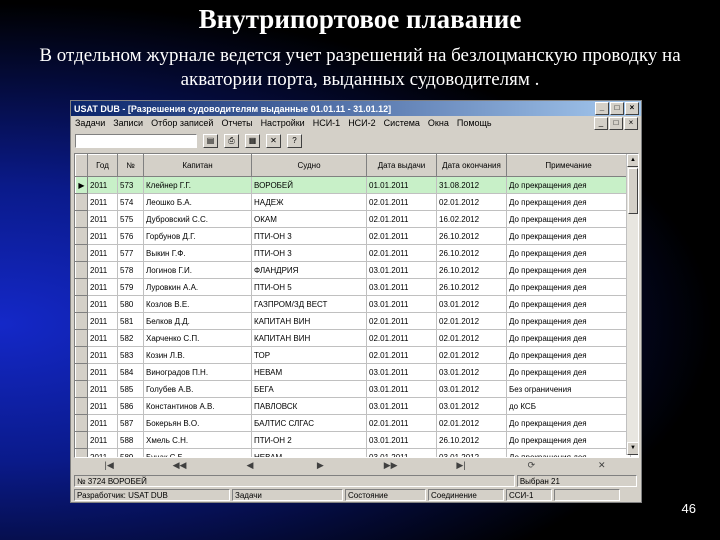 This screenshot has width=720, height=540. What do you see at coordinates (309, 185) in the screenshot?
I see `cell-vessel: ВОРОБЕЙ` at bounding box center [309, 185].